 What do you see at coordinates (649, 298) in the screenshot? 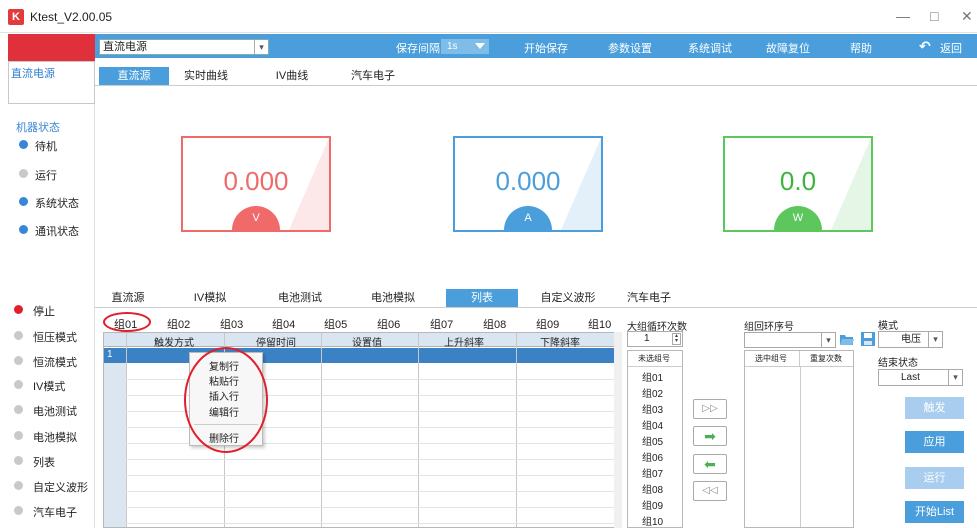
I see `tab2-auto-electronics: 汽车电子` at bounding box center [649, 298].